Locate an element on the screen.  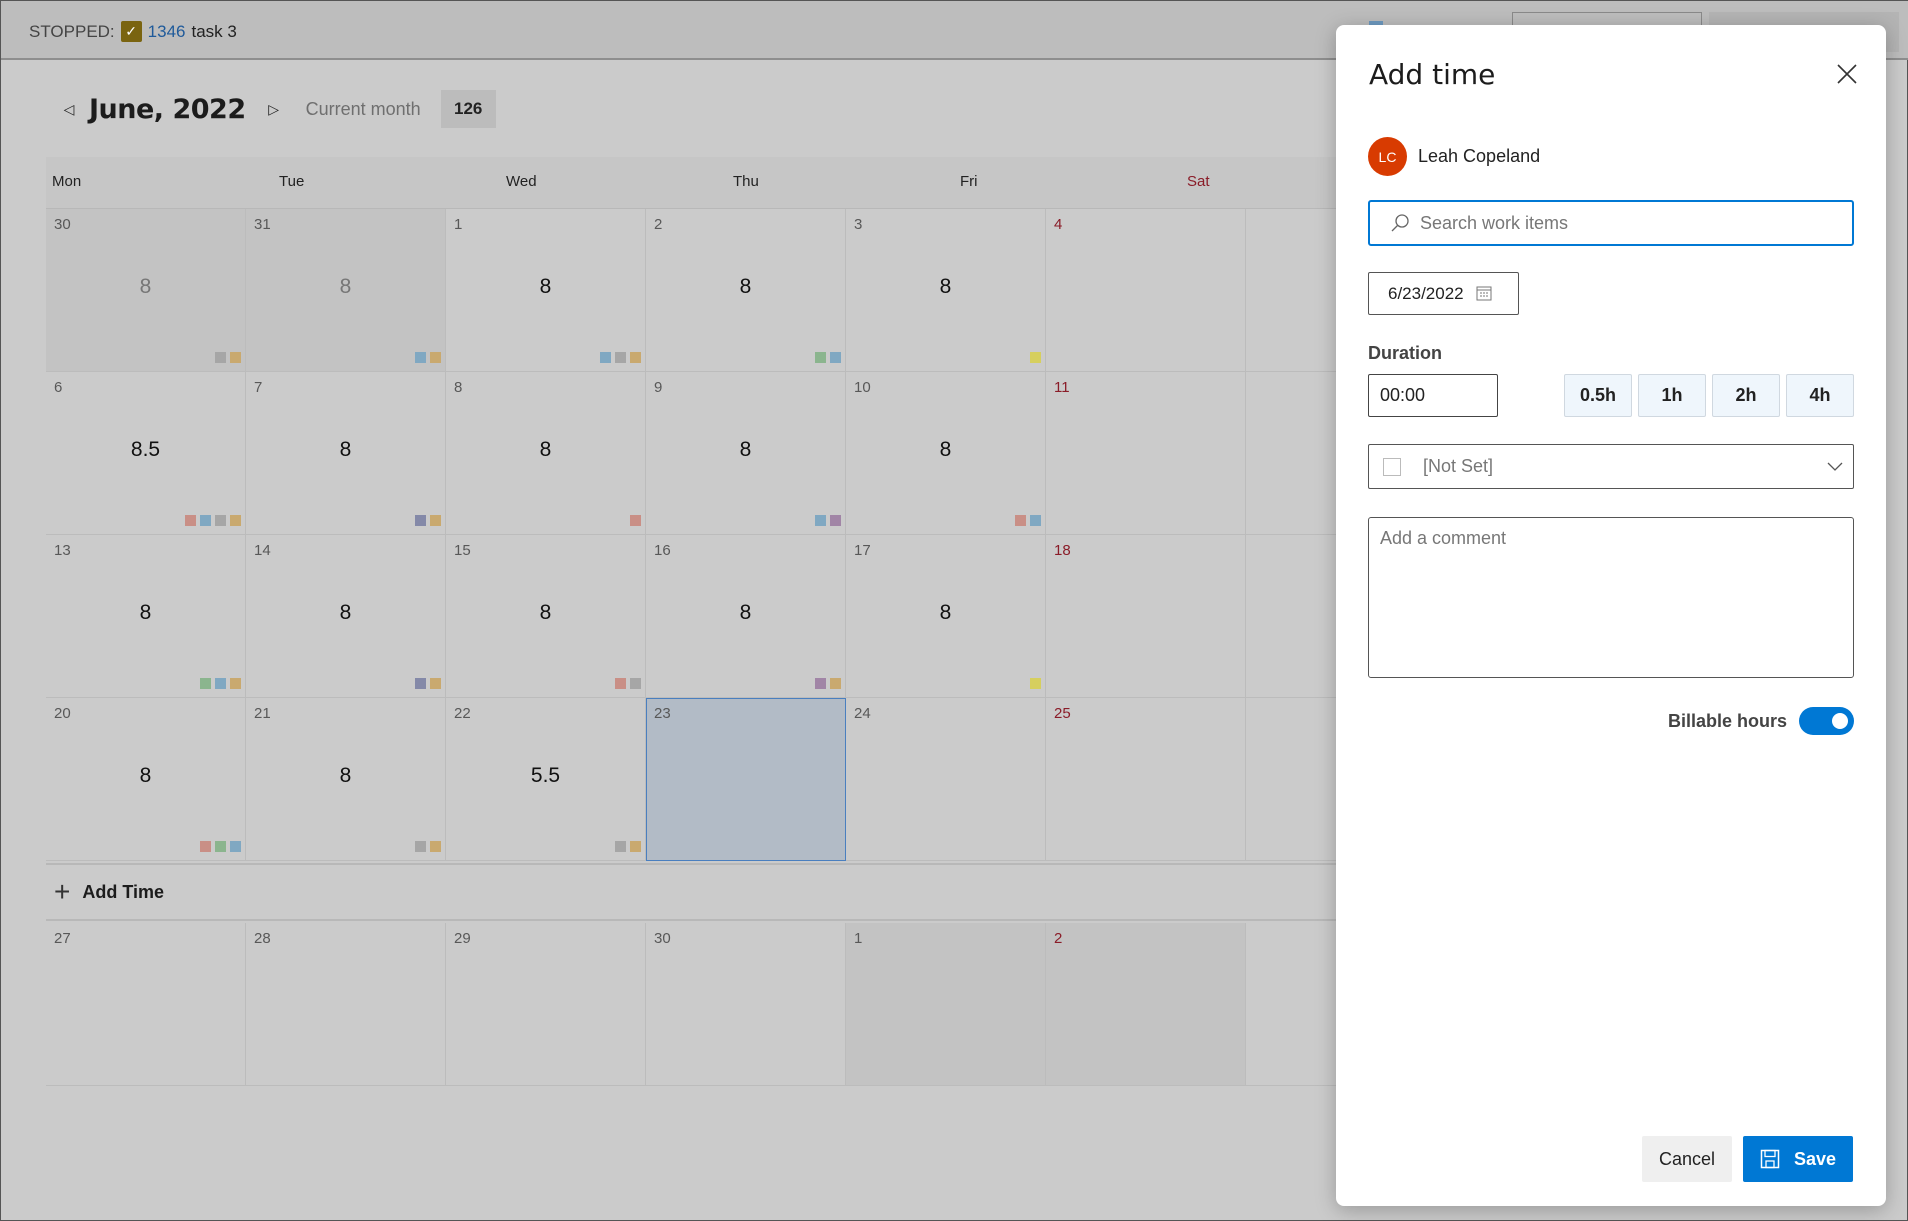
add-time-button: + Add Time is located at coordinates (746, 892).